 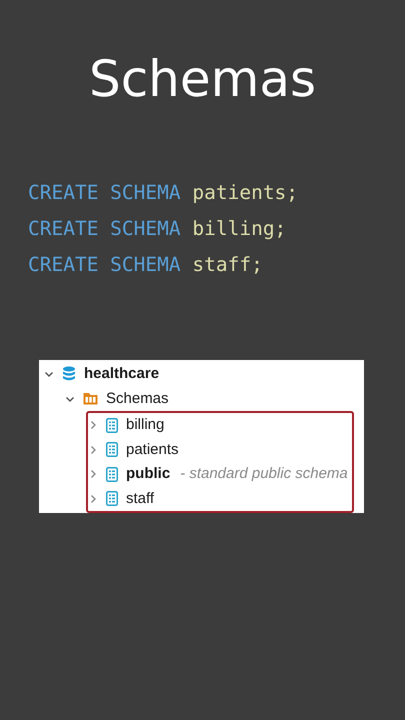 What do you see at coordinates (122, 374) in the screenshot?
I see `tree-item-label: healthcare` at bounding box center [122, 374].